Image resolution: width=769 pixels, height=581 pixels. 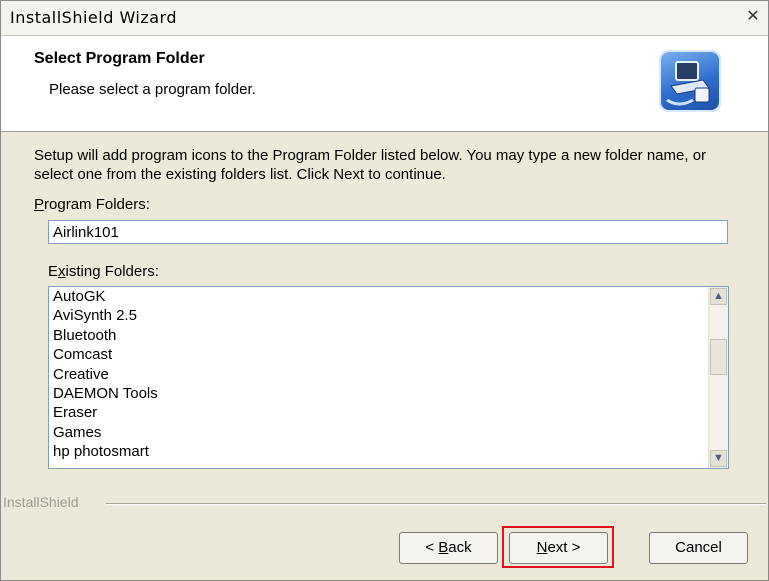 I want to click on page-title: Select Program Folder, so click(x=119, y=58).